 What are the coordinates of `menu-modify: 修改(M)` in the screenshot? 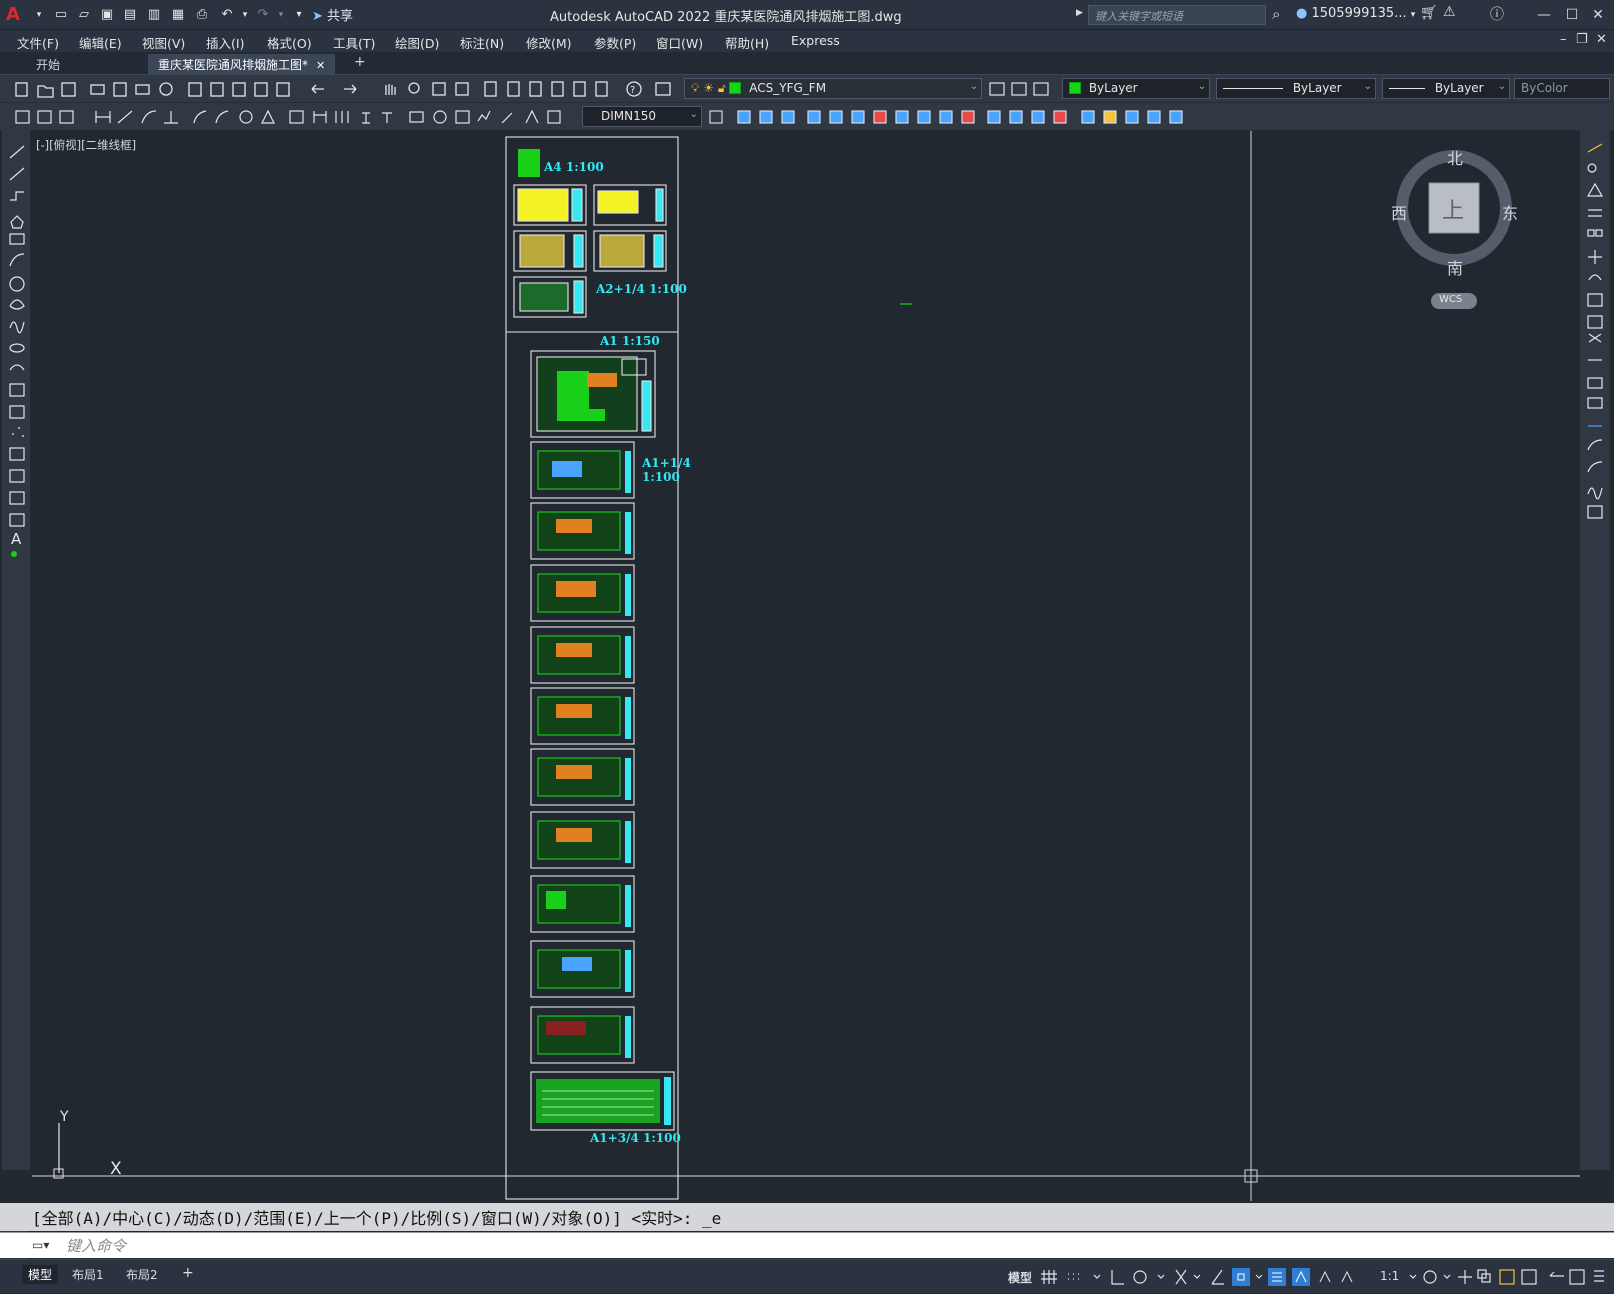 It's located at (549, 42).